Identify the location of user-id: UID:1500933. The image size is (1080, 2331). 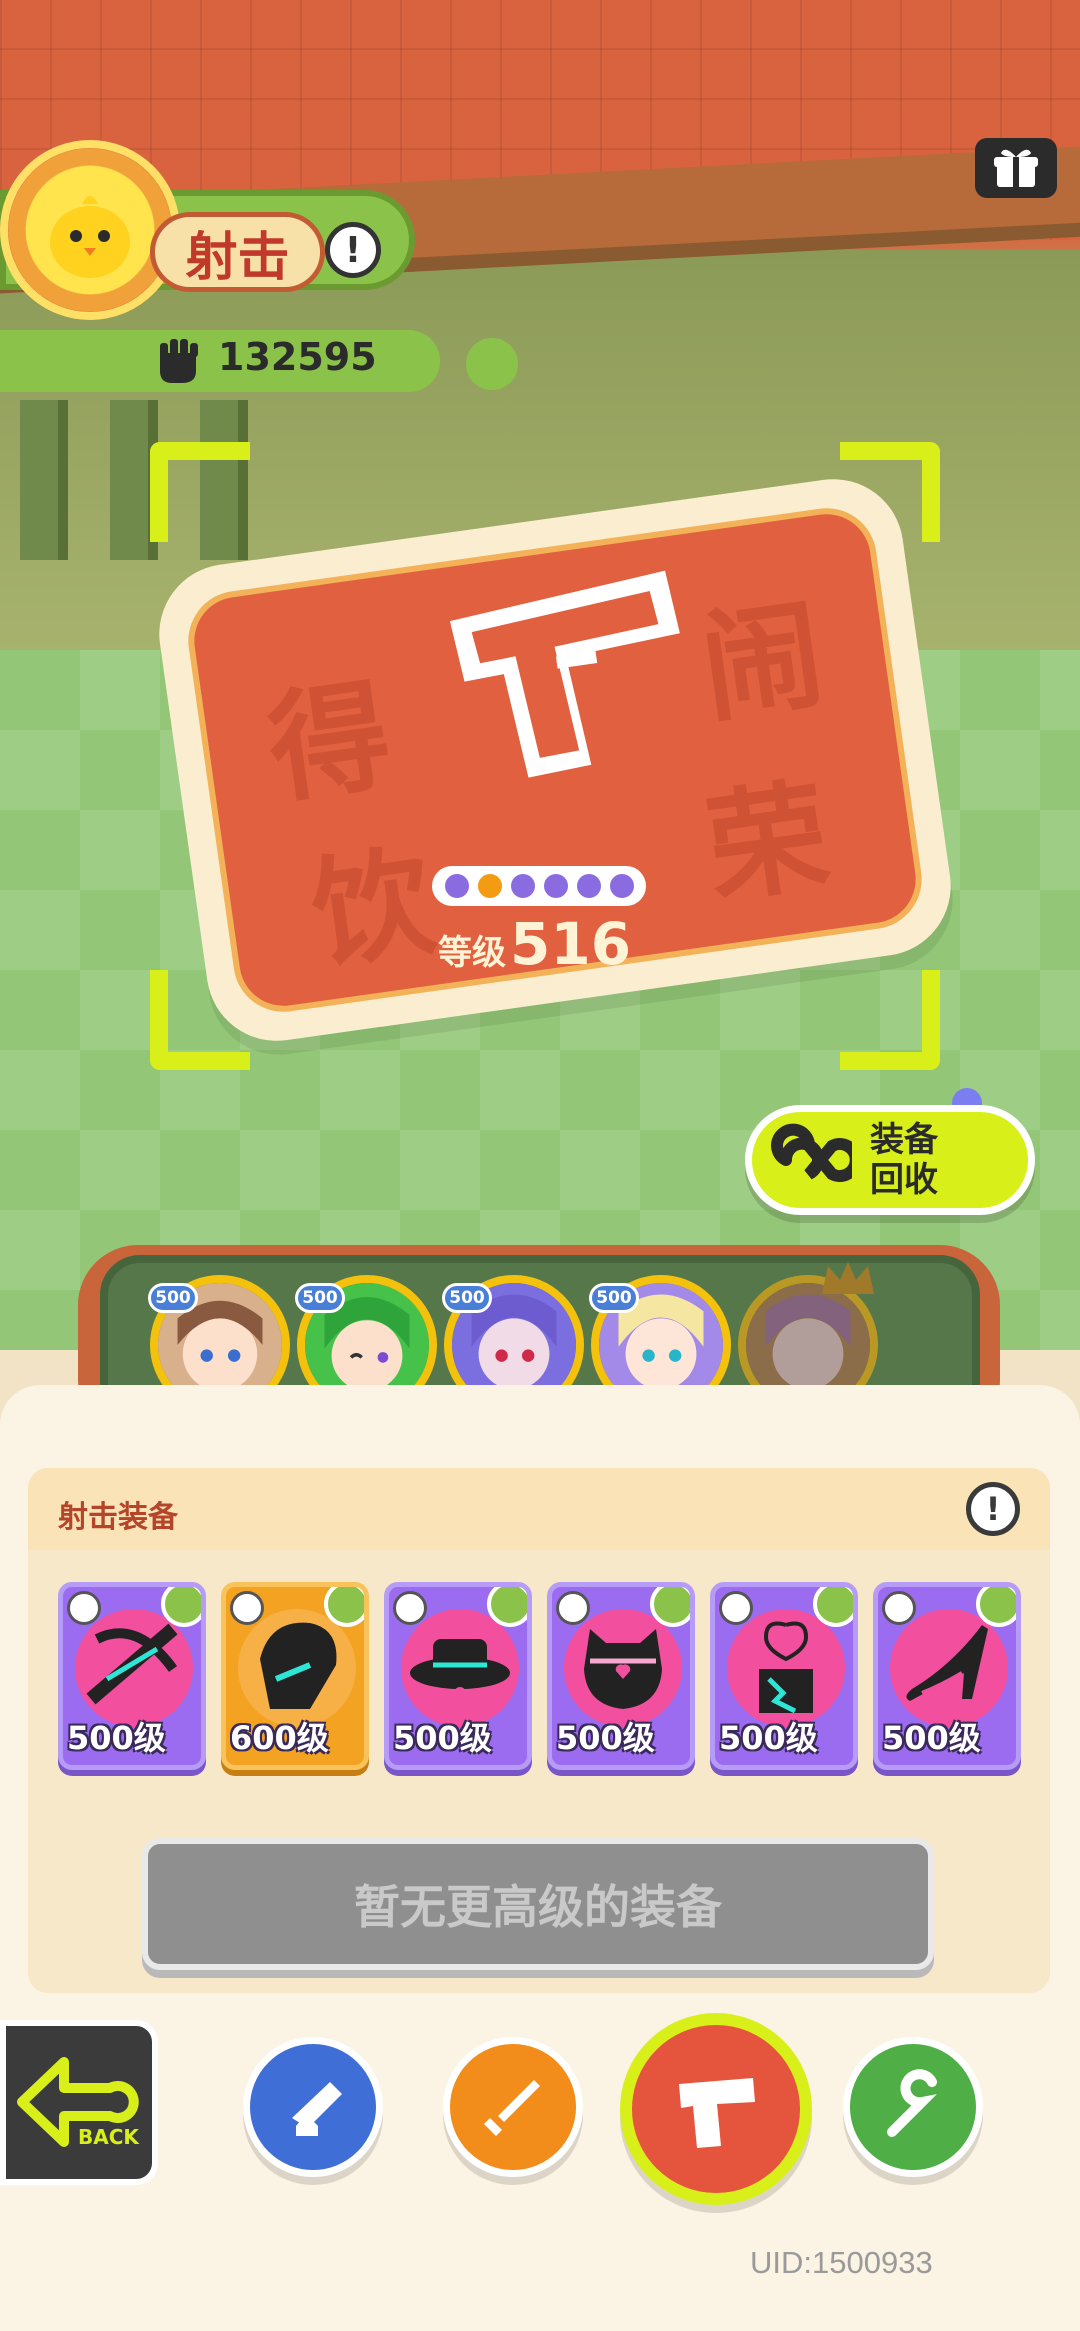
(841, 2262).